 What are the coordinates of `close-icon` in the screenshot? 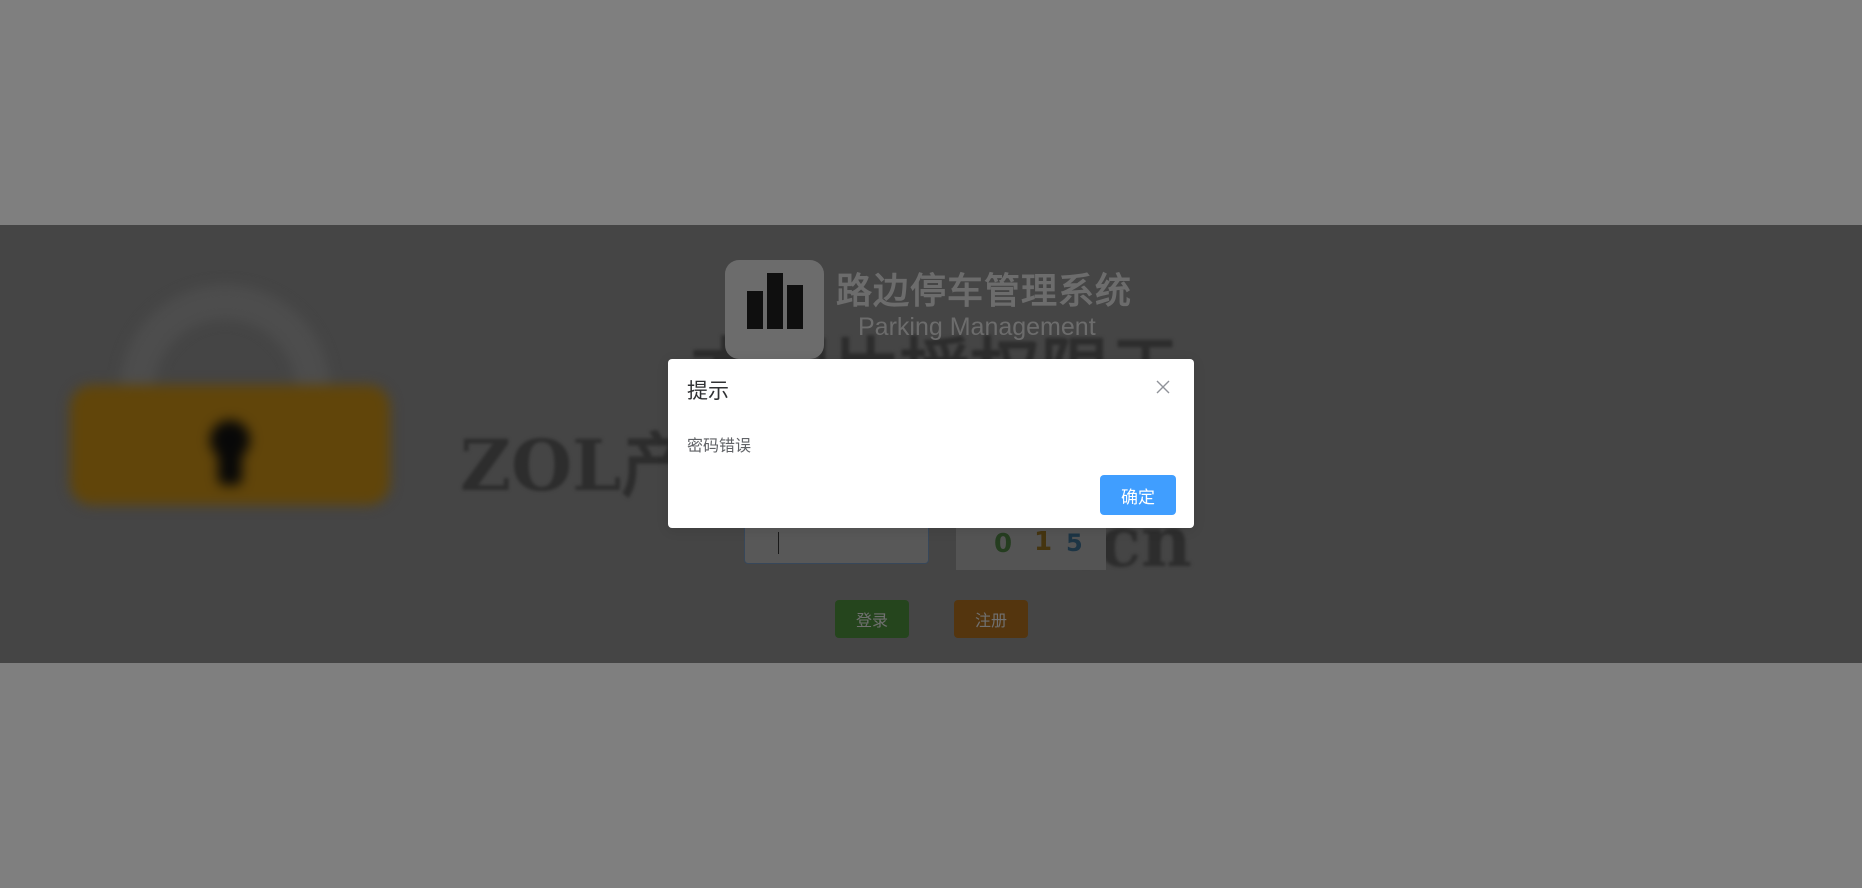 It's located at (1163, 387).